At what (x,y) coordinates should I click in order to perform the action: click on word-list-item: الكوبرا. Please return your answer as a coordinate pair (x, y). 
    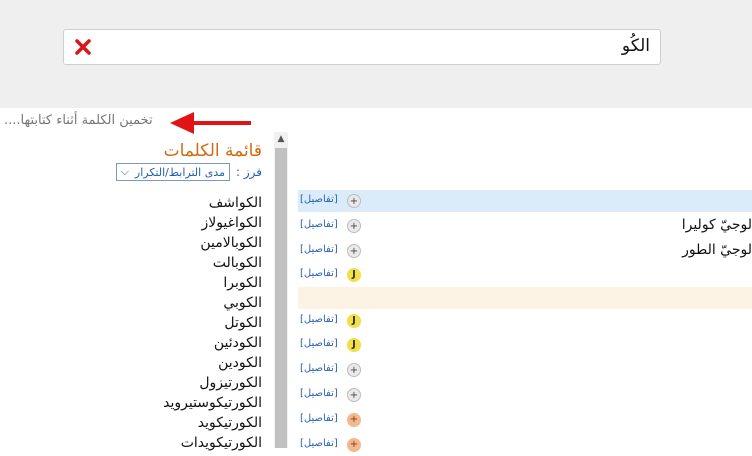
    Looking at the image, I should click on (212, 283).